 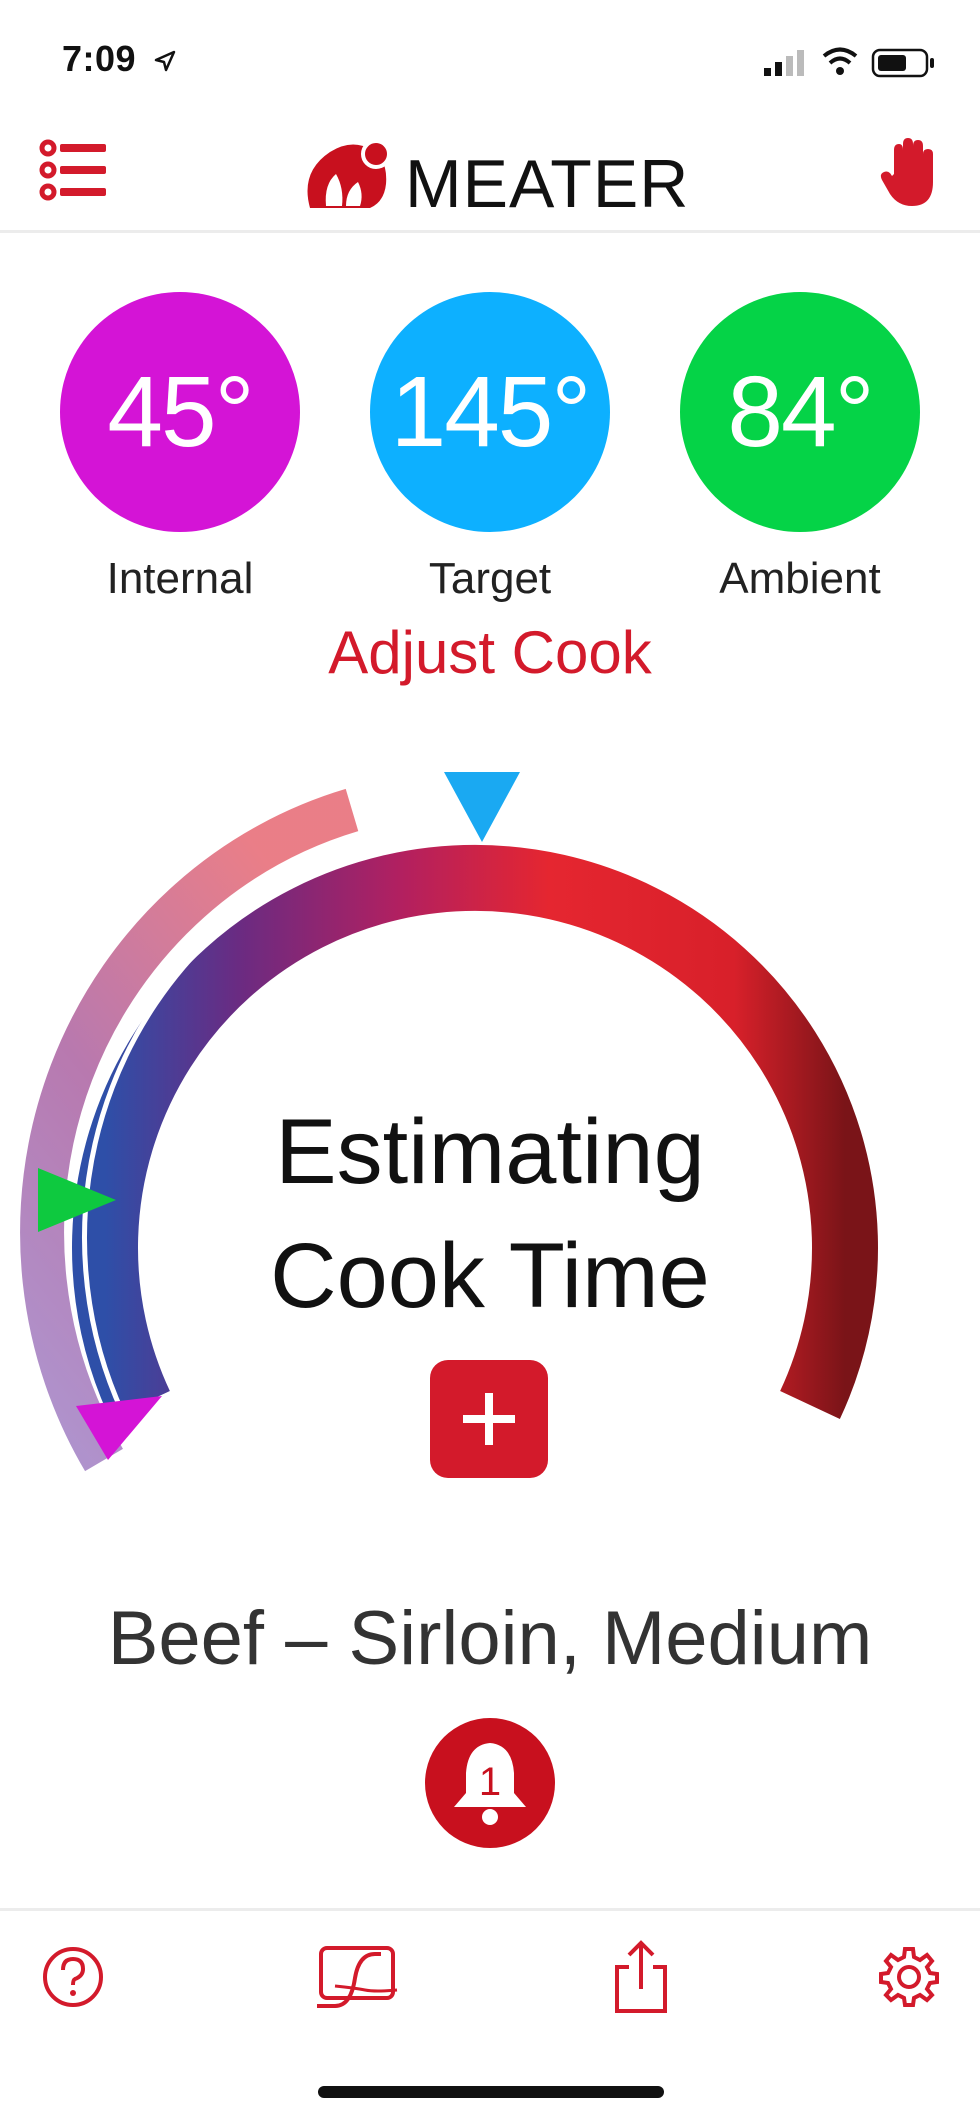 What do you see at coordinates (99, 58) in the screenshot?
I see `status-time-text: 7:09` at bounding box center [99, 58].